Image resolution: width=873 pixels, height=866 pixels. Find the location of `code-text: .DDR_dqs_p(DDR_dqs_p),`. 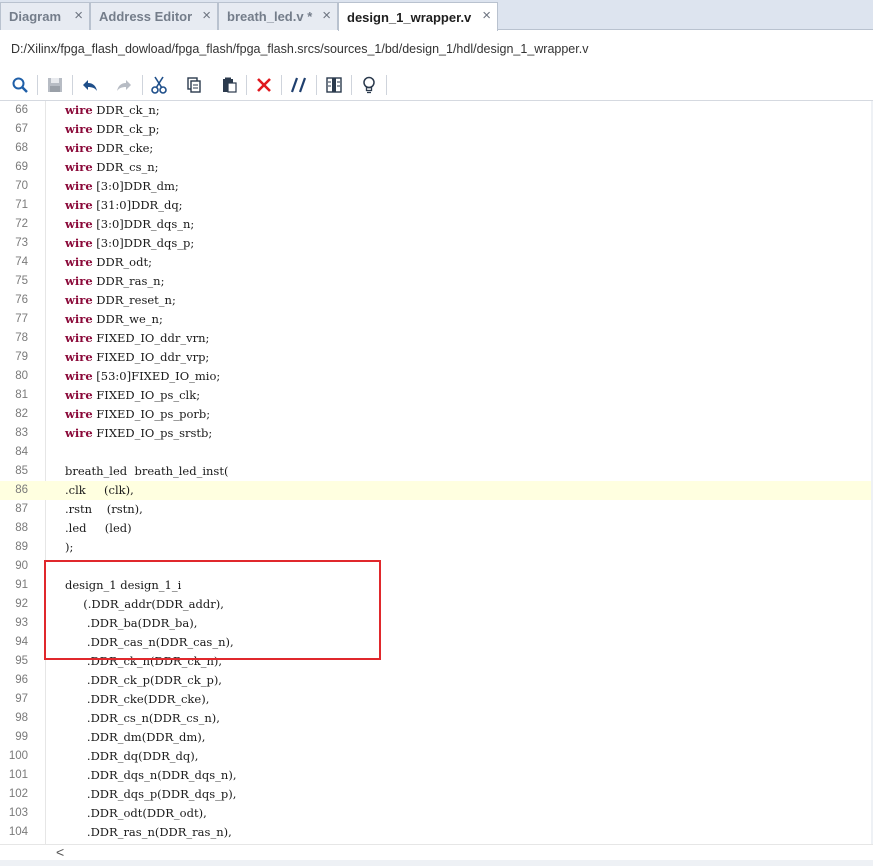

code-text: .DDR_dqs_p(DDR_dqs_p), is located at coordinates (150, 794).